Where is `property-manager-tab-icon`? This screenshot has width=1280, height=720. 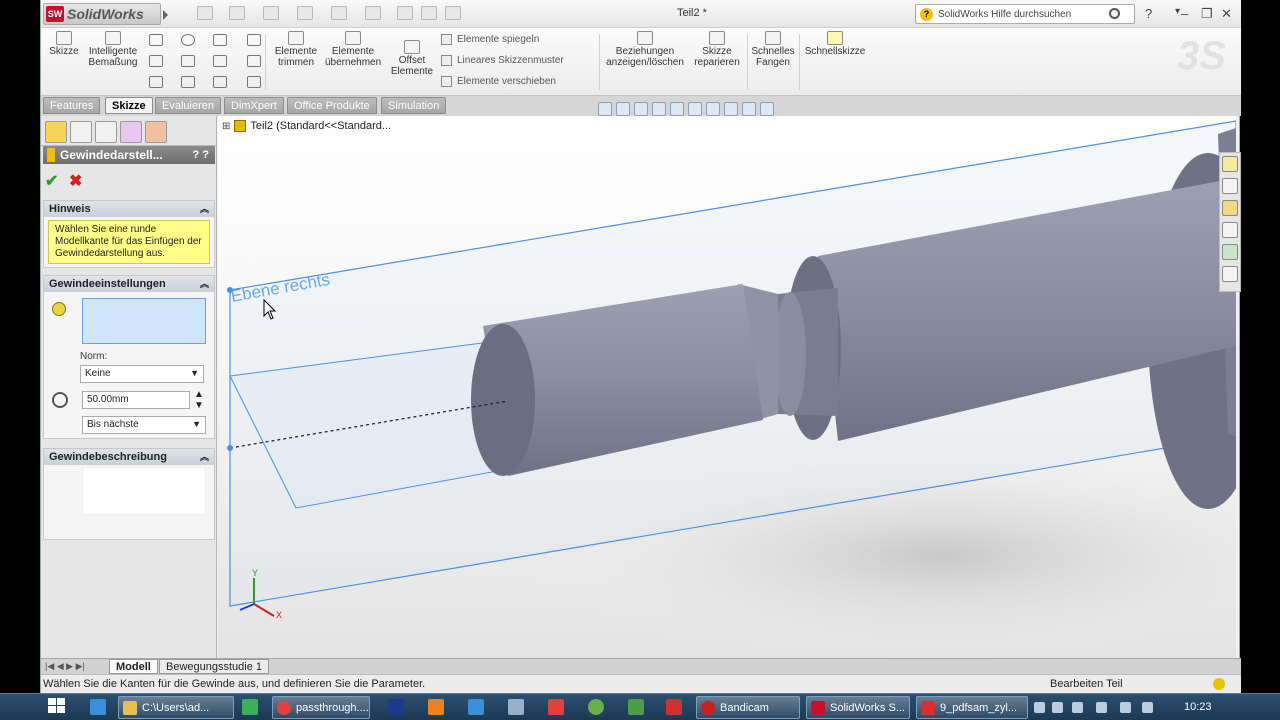
property-manager-tab-icon is located at coordinates (81, 132).